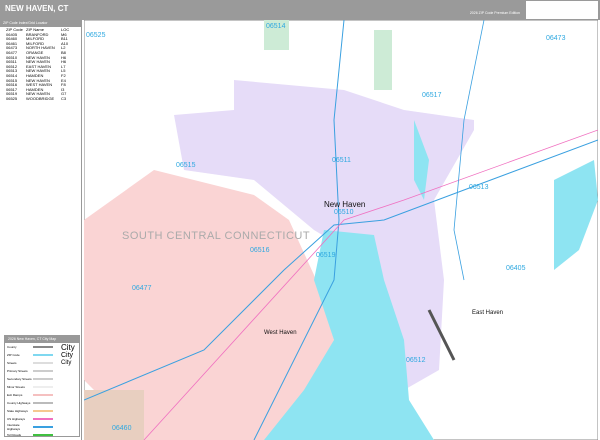 Image resolution: width=600 pixels, height=440 pixels. Describe the element at coordinates (13, 355) in the screenshot. I see `legend-label: ZIP Code` at that location.